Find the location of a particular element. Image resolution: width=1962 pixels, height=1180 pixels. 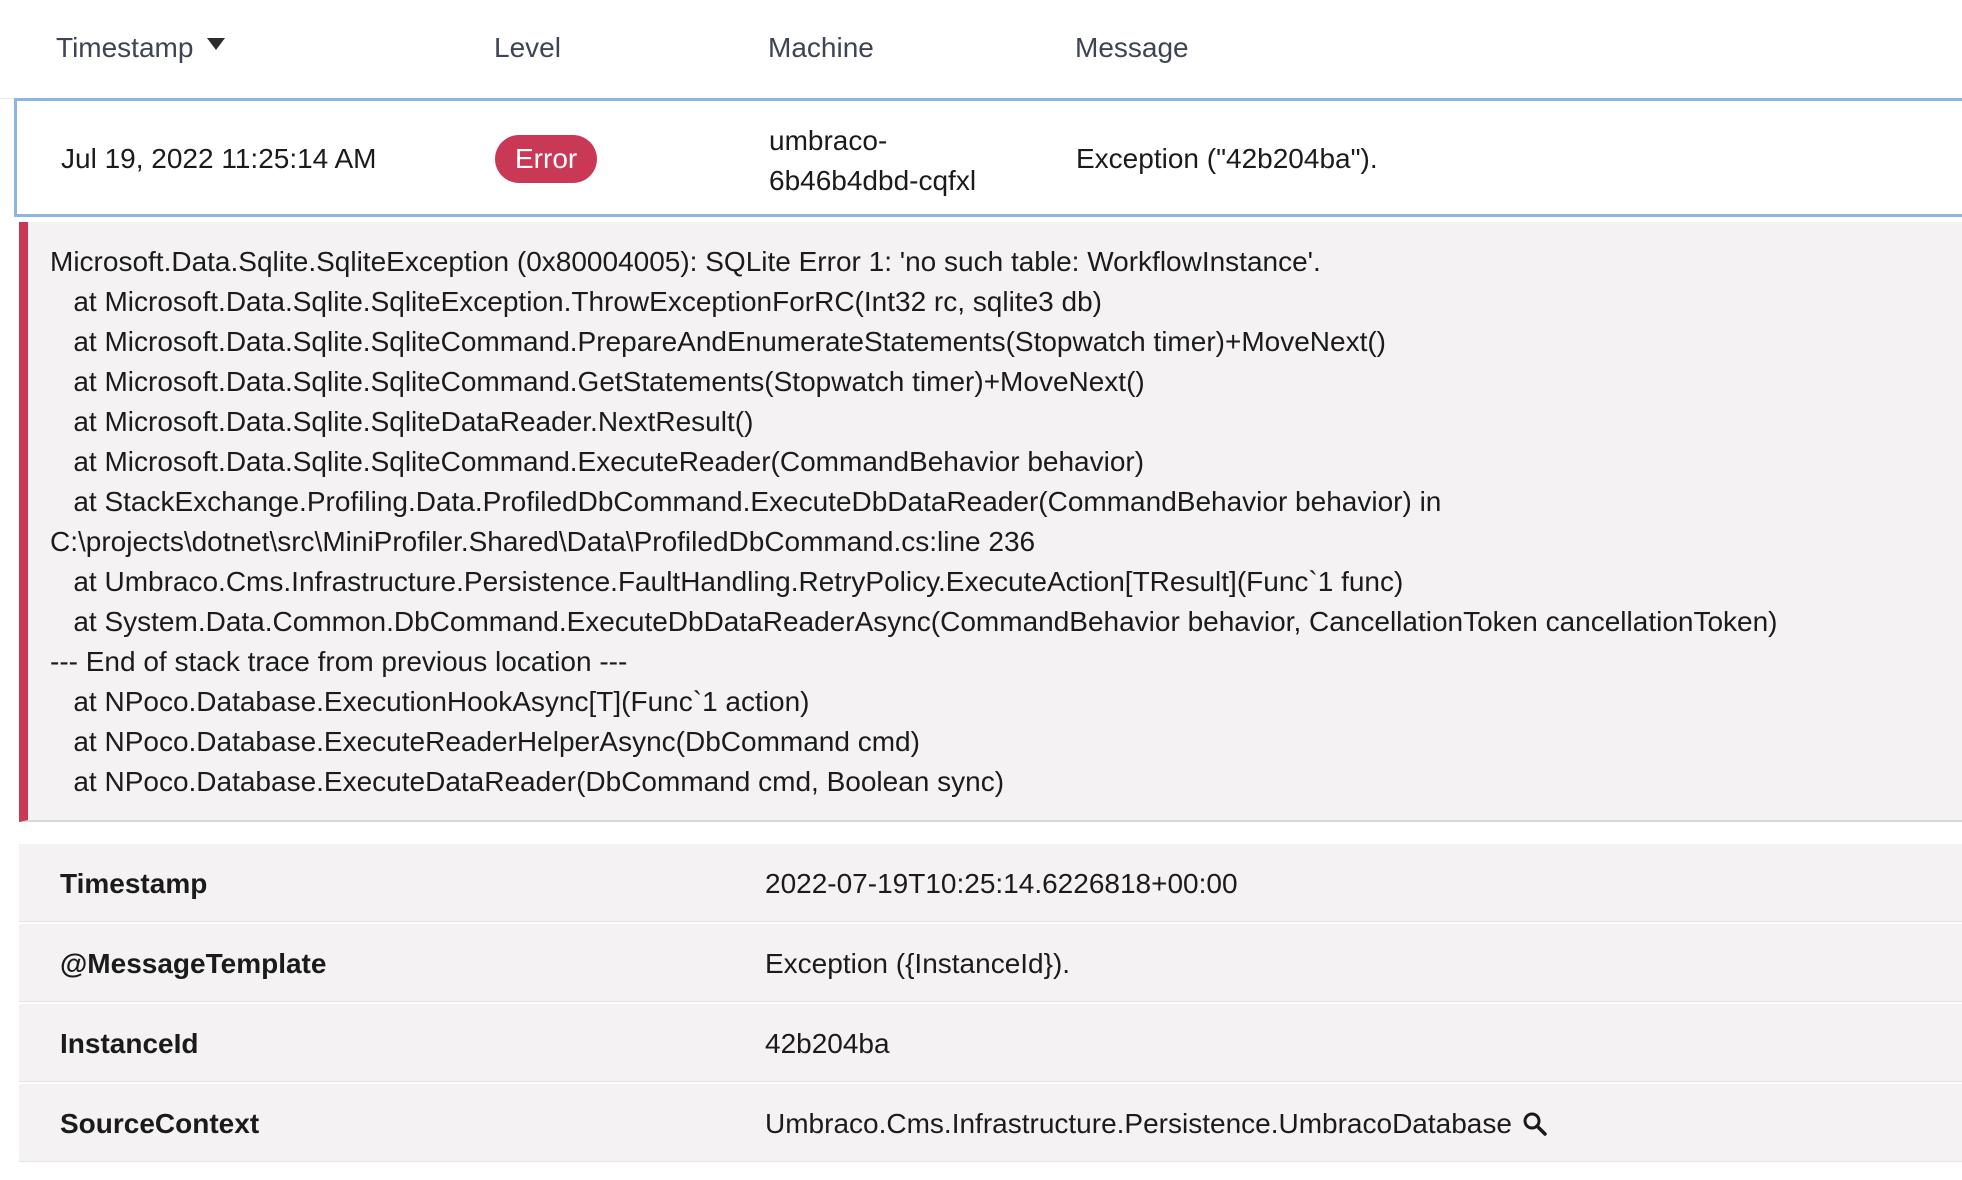

property-value: 42b204ba is located at coordinates (827, 1044).